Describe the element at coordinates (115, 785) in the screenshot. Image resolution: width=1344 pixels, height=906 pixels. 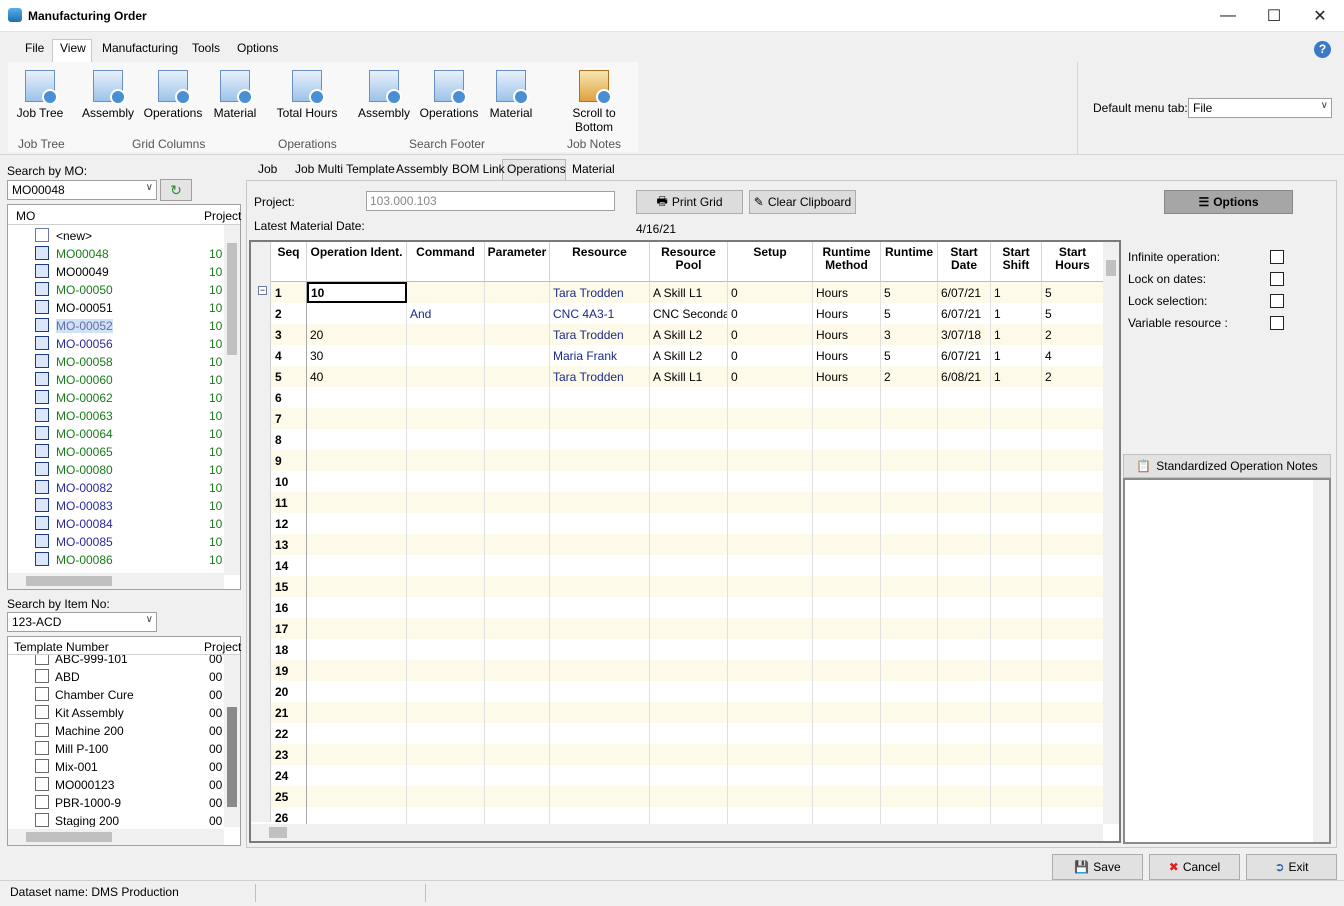
I see `list-item: MO000123 00` at that location.